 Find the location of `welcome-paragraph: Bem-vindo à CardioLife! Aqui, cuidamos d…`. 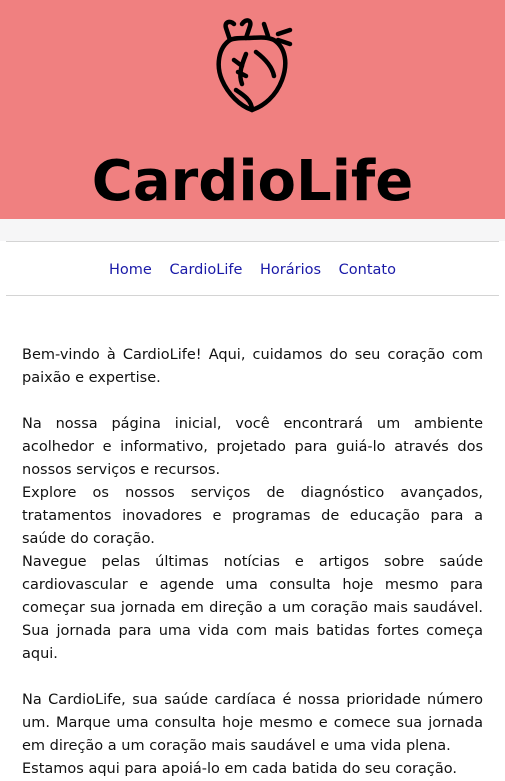

welcome-paragraph: Bem-vindo à CardioLife! Aqui, cuidamos d… is located at coordinates (252, 366).